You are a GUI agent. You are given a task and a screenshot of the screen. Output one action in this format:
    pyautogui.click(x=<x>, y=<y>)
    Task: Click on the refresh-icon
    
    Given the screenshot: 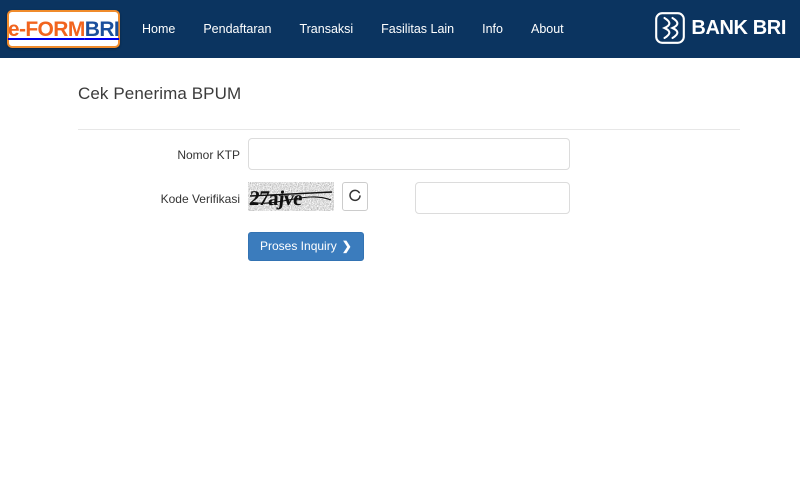 What is the action you would take?
    pyautogui.click(x=355, y=195)
    